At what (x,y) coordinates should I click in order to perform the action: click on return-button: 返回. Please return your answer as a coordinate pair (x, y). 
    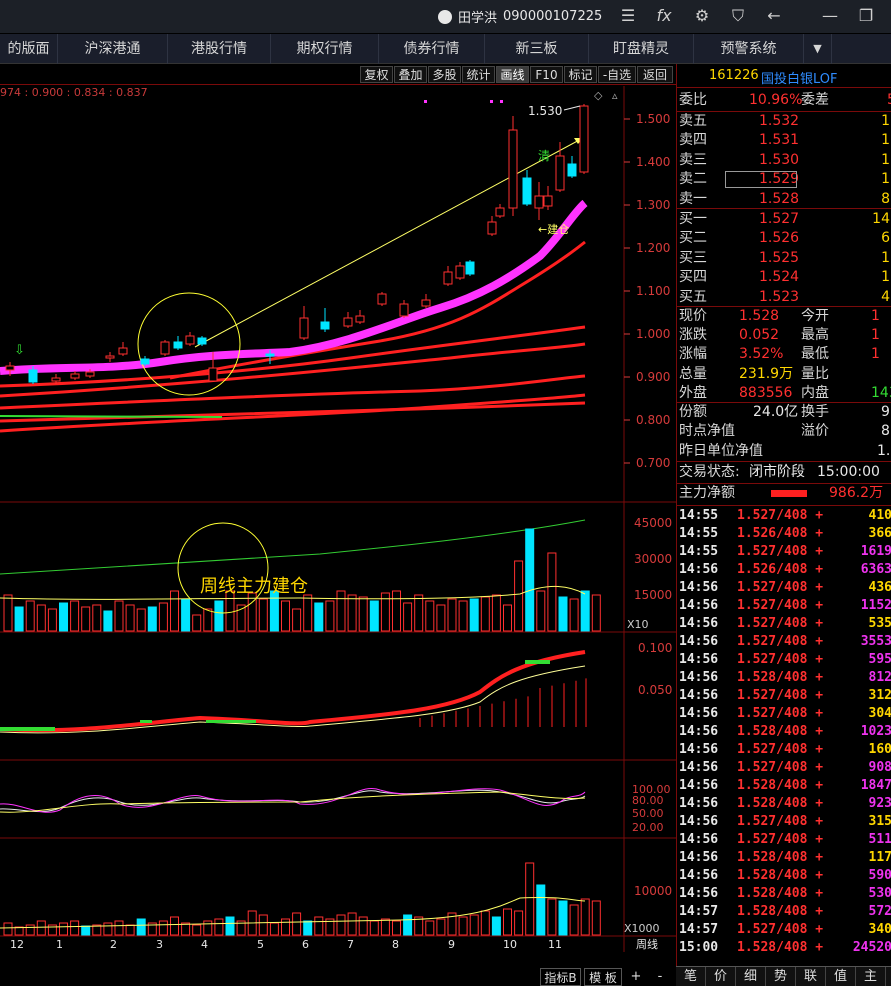
    Looking at the image, I should click on (655, 74).